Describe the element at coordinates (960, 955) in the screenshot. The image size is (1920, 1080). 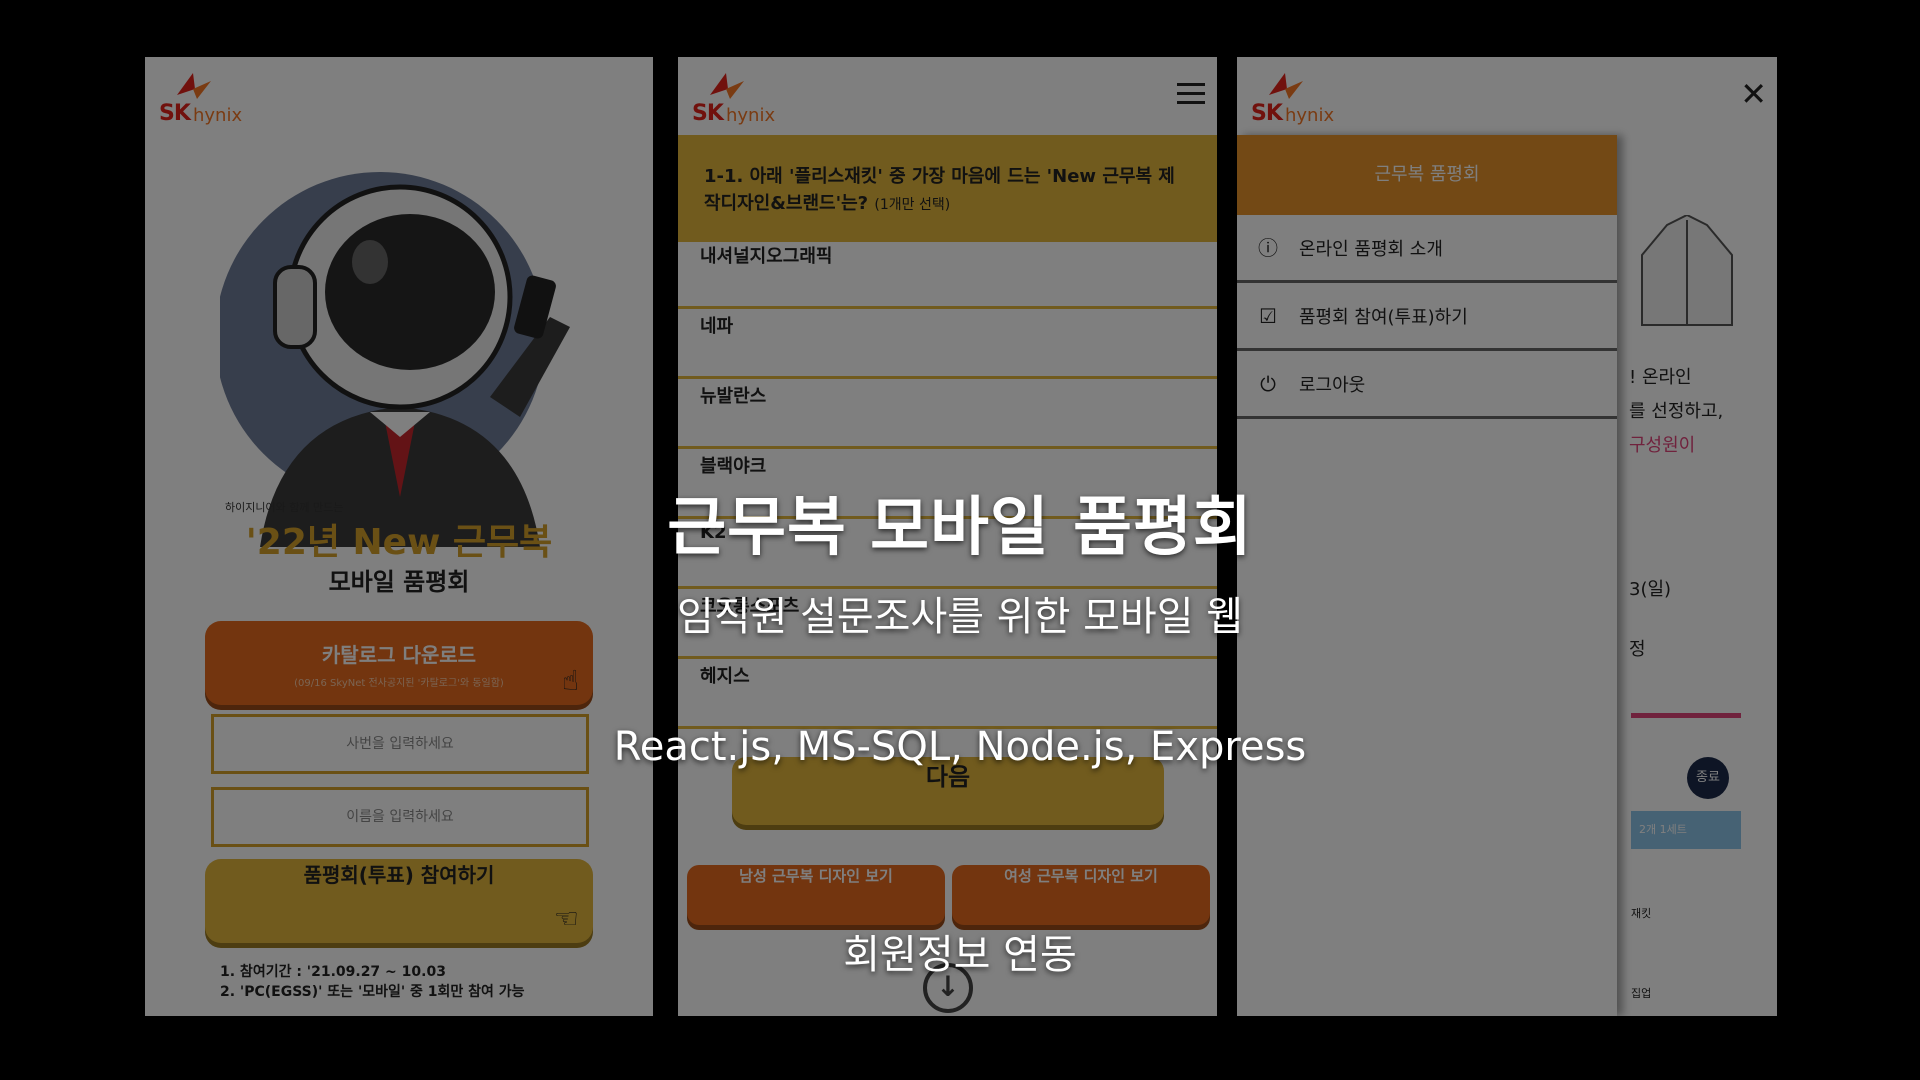
I see `hero-feature: 회원정보 연동` at that location.